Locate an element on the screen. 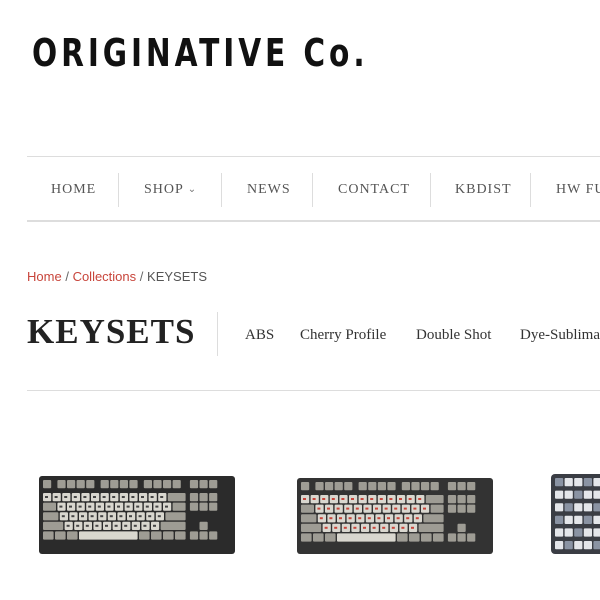 This screenshot has width=600, height=600. nav-item-kbdist: KBDIST is located at coordinates (483, 189).